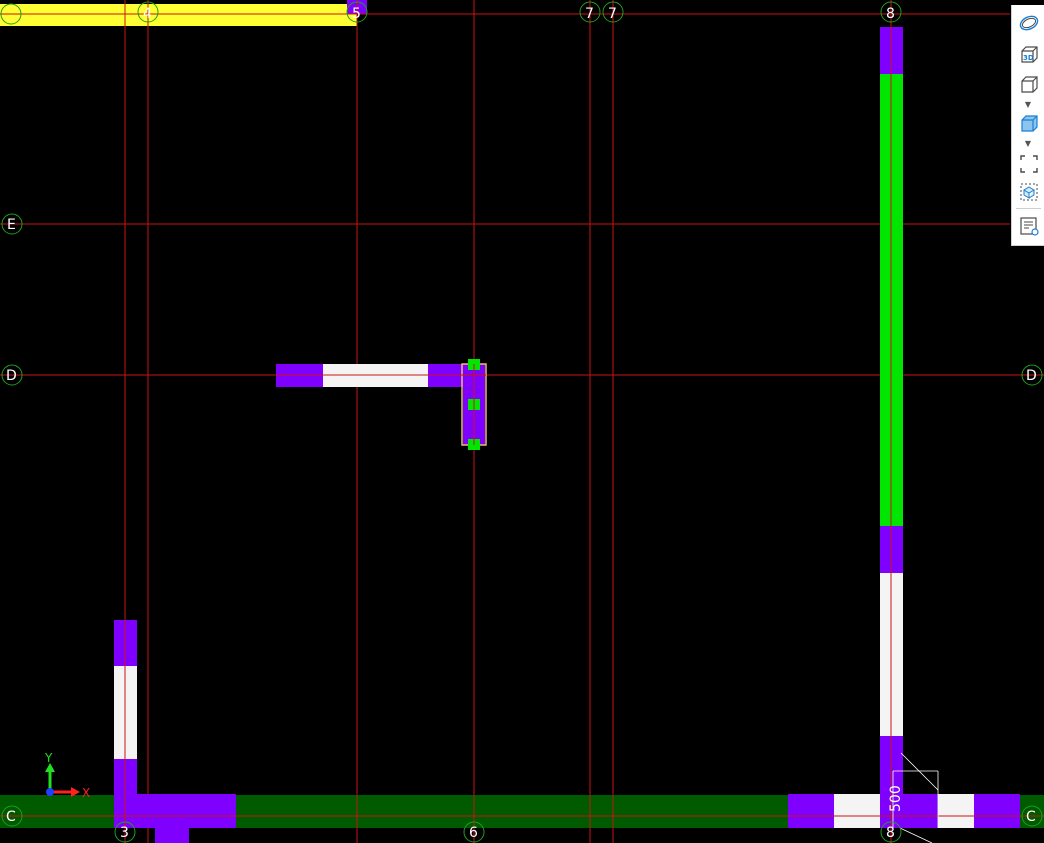 This screenshot has height=843, width=1044. I want to click on beam-top-yellow, so click(178, 15).